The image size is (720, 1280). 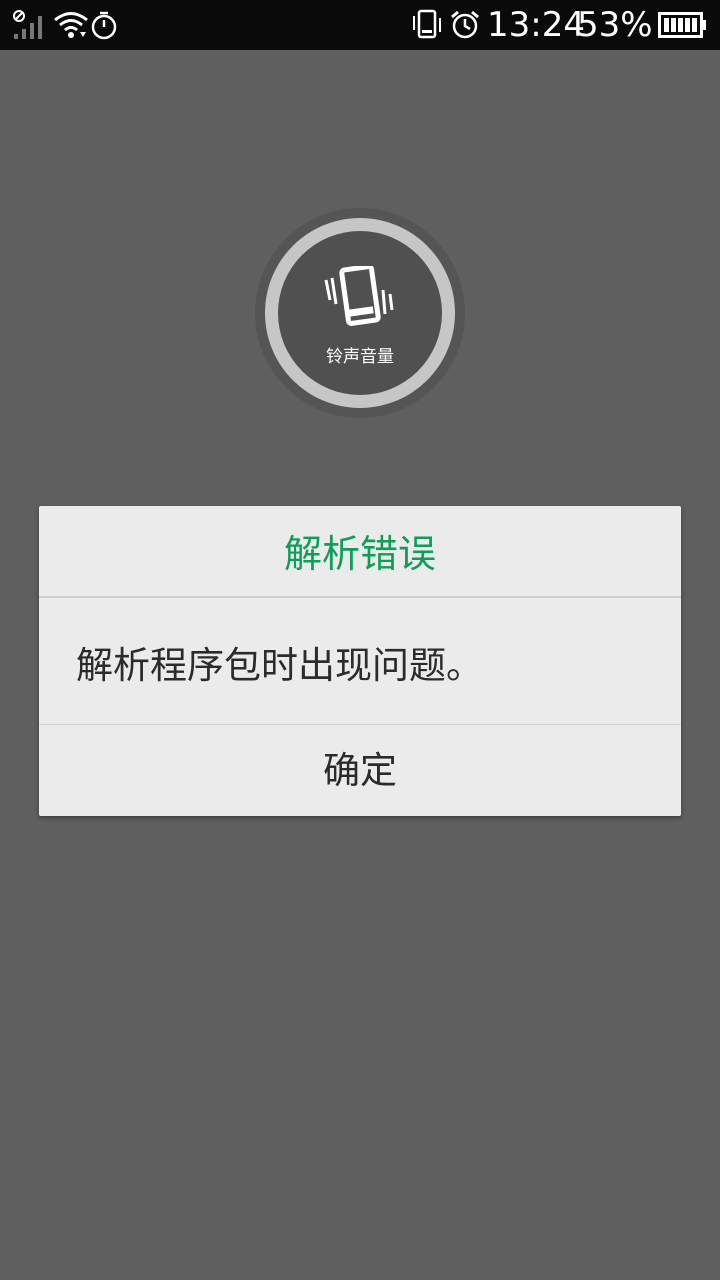 What do you see at coordinates (360, 357) in the screenshot?
I see `volume-panel-label: 铃声音量` at bounding box center [360, 357].